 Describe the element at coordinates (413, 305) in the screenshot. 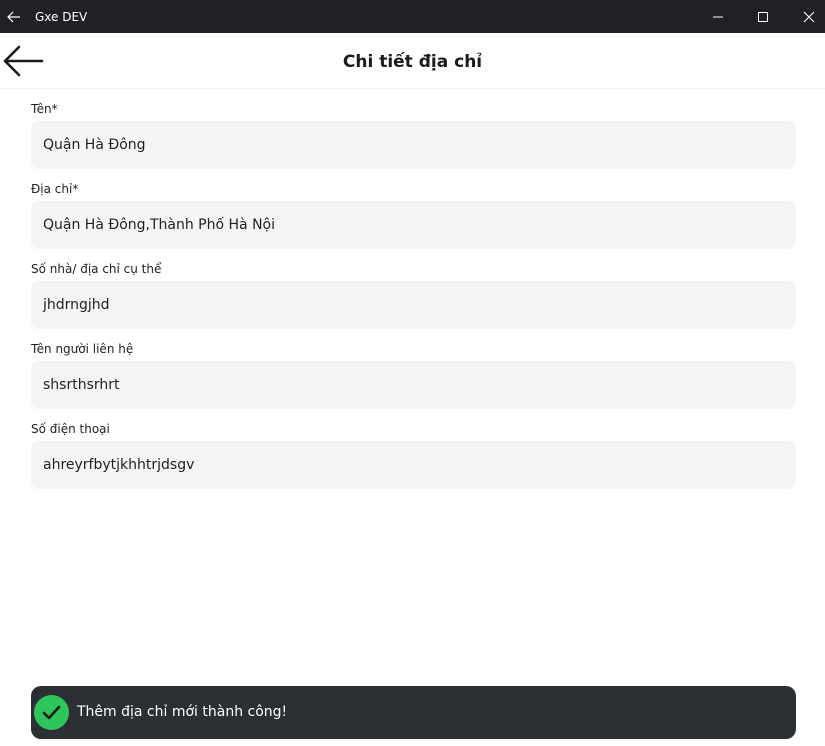

I see `house-number-field: jhdrngjhd` at that location.